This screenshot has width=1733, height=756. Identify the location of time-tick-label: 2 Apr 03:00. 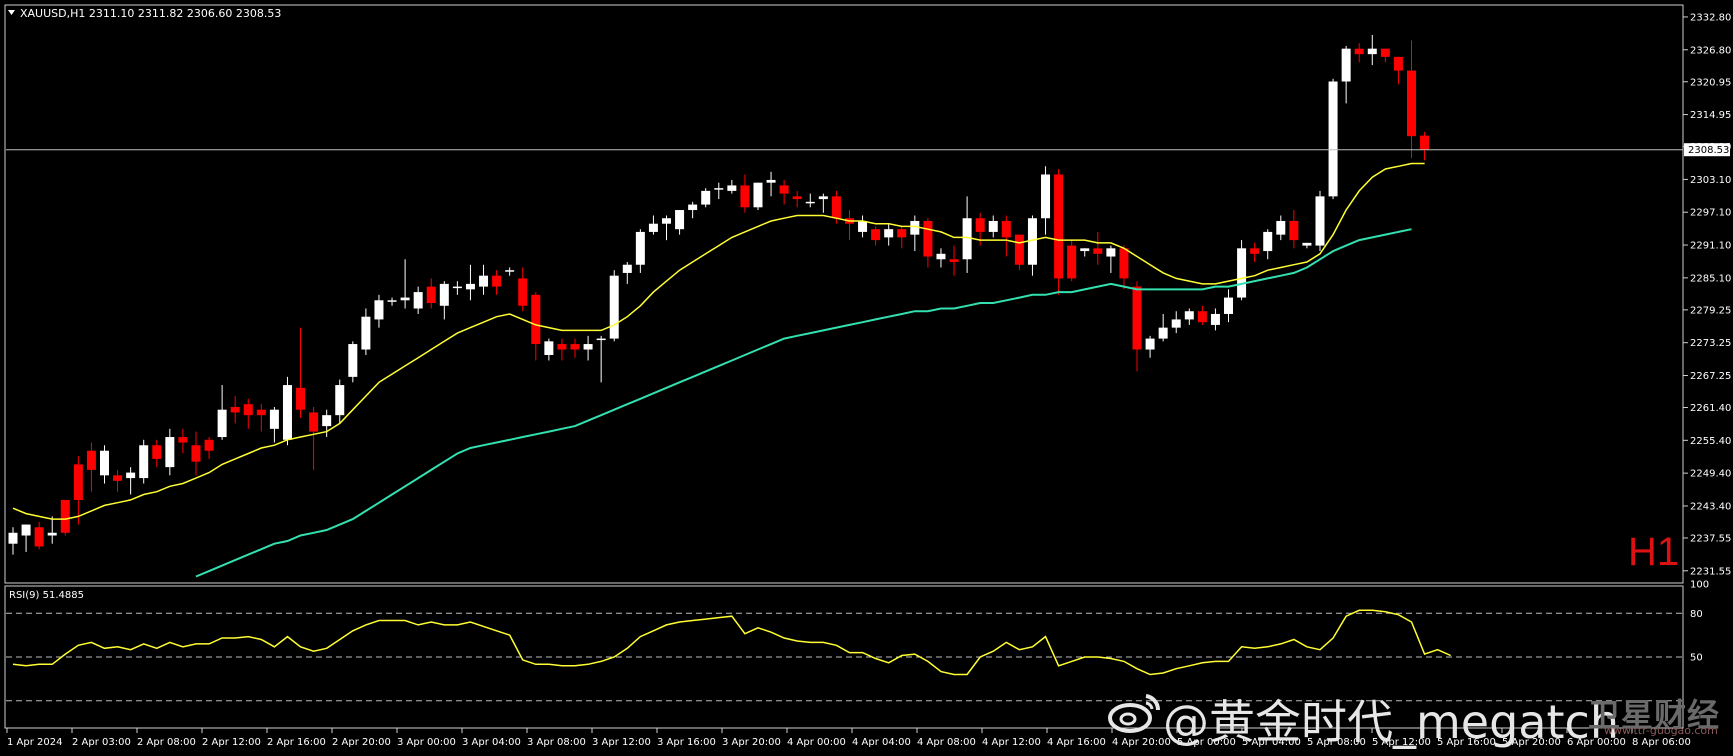
(101, 742).